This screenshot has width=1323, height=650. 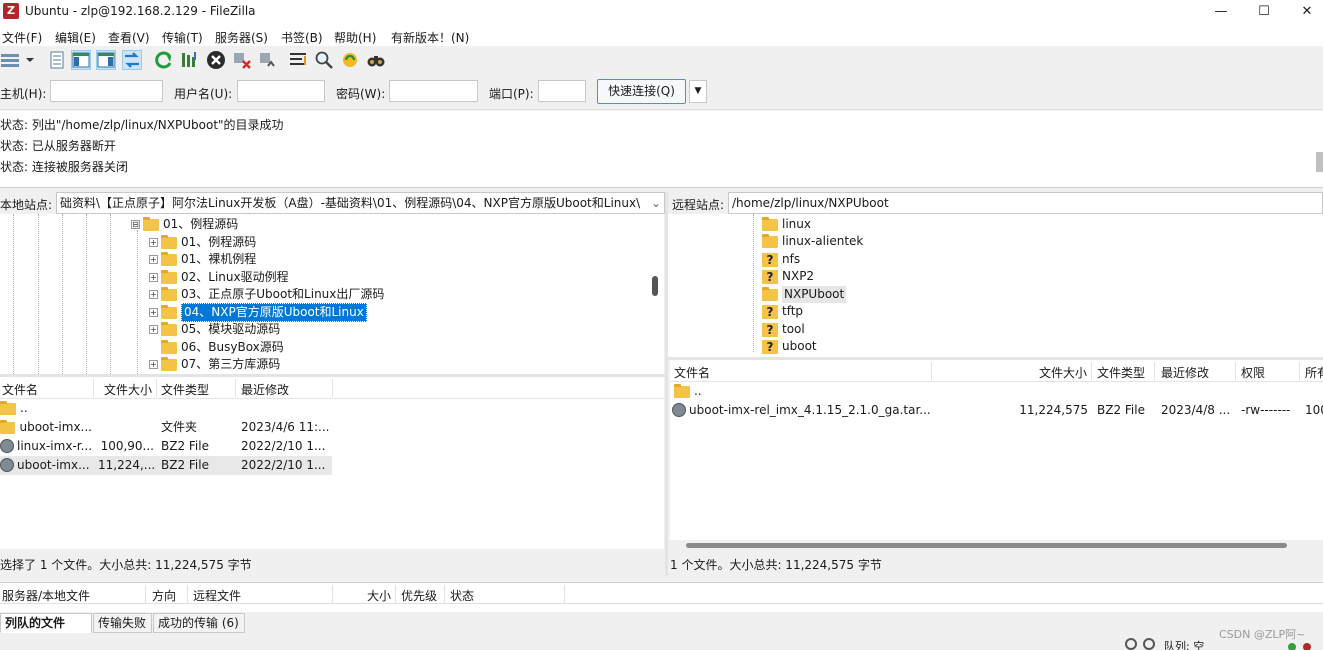 What do you see at coordinates (203, 94) in the screenshot?
I see `username-label: 用户名(U):` at bounding box center [203, 94].